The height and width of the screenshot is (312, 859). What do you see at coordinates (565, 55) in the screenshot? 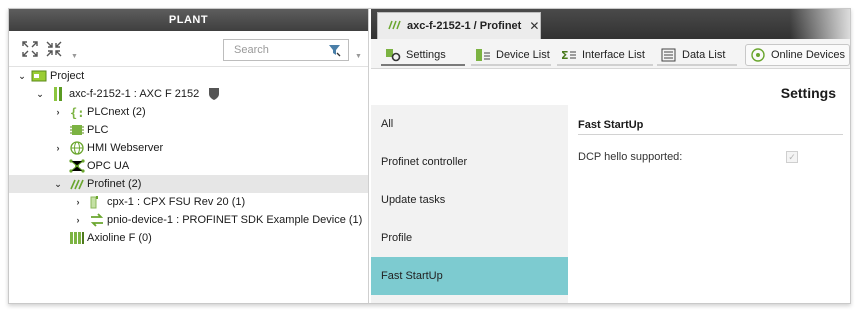
I see `svg-text: Σ` at bounding box center [565, 55].